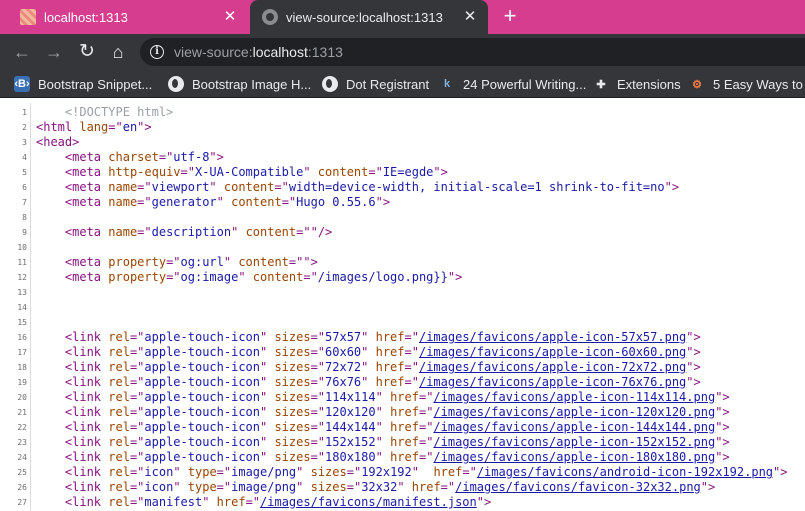  Describe the element at coordinates (350, 457) in the screenshot. I see `source-token: 180x180` at that location.